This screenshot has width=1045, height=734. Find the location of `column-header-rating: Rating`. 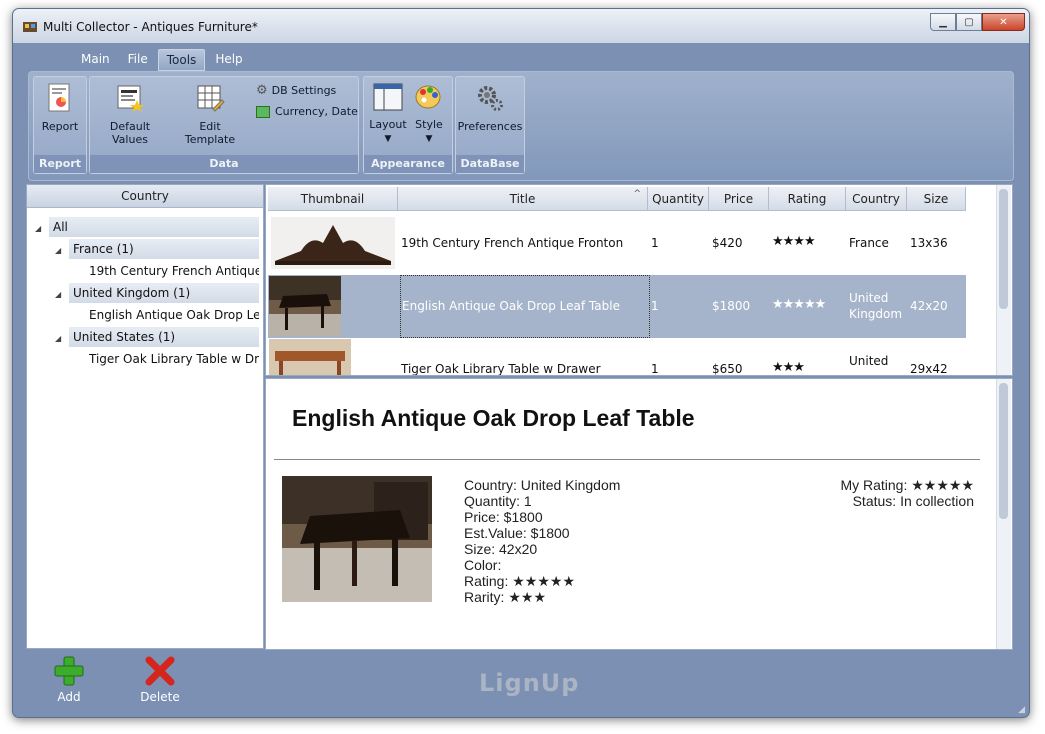

column-header-rating: Rating is located at coordinates (807, 199).